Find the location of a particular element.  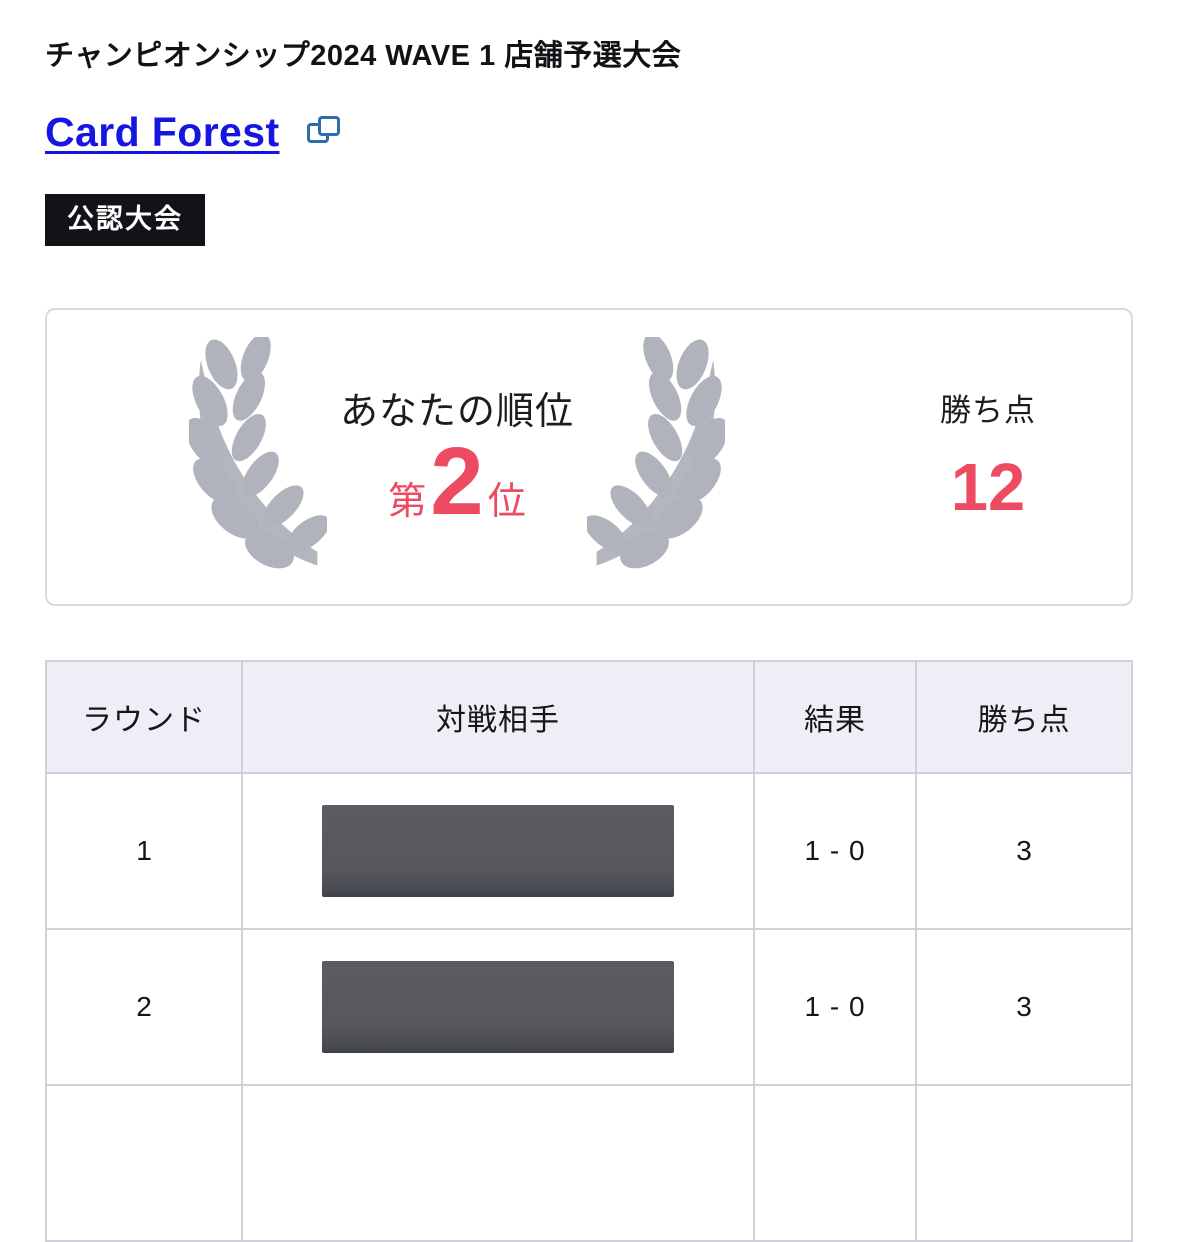

rank-text: あなたの順位 第 2 位 is located at coordinates (457, 463).